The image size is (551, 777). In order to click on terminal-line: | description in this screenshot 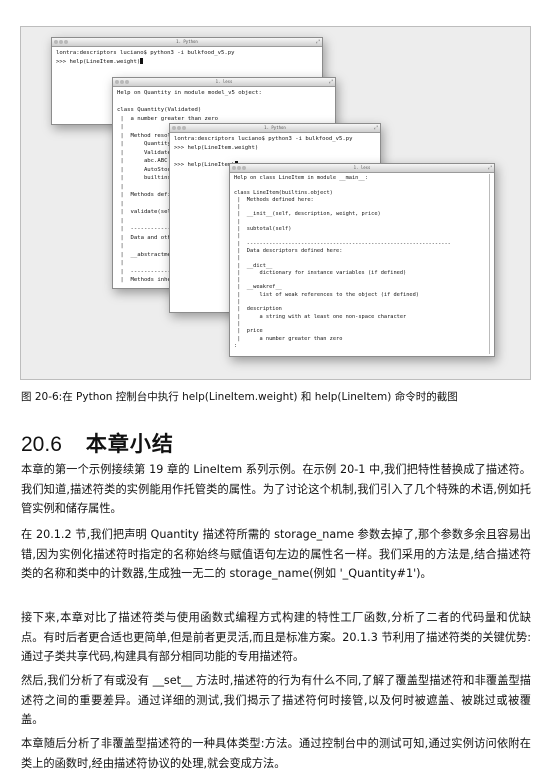, I will do `click(258, 309)`.